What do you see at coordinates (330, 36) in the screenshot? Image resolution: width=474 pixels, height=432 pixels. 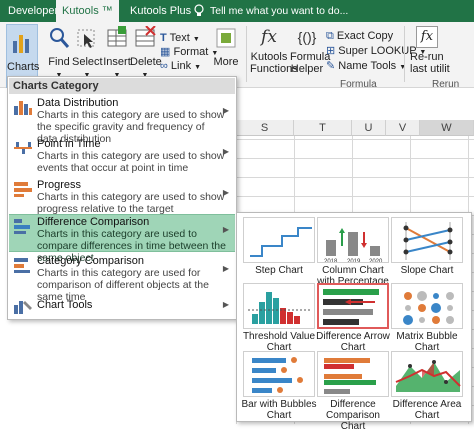 I see `copy-icon: ⧉` at bounding box center [330, 36].